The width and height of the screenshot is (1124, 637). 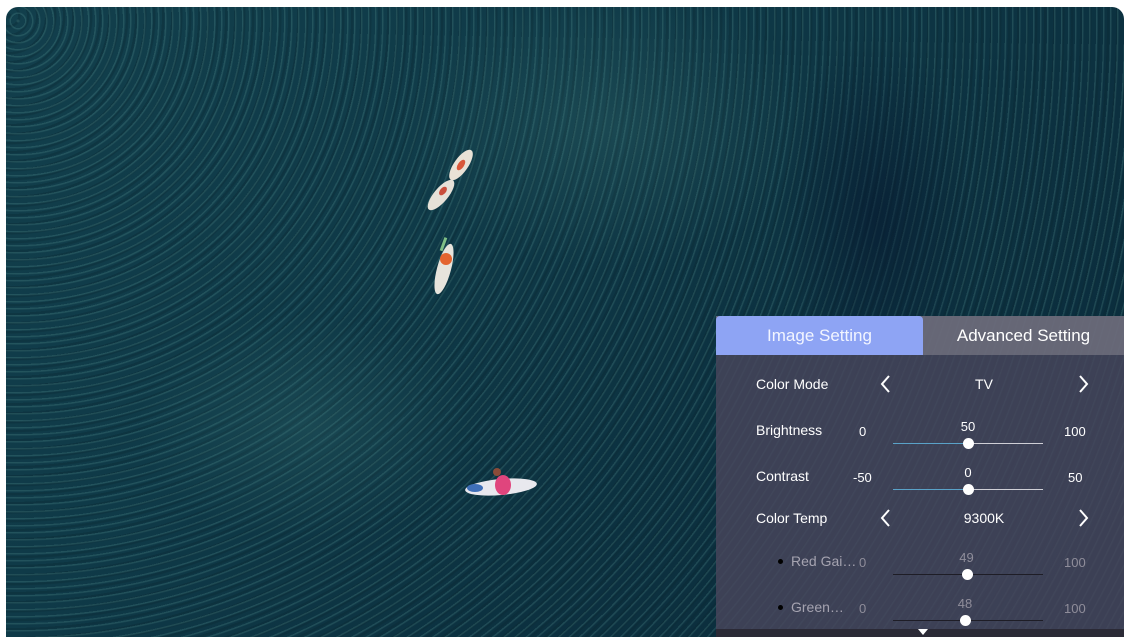 What do you see at coordinates (968, 489) in the screenshot?
I see `contrast-slider-knob` at bounding box center [968, 489].